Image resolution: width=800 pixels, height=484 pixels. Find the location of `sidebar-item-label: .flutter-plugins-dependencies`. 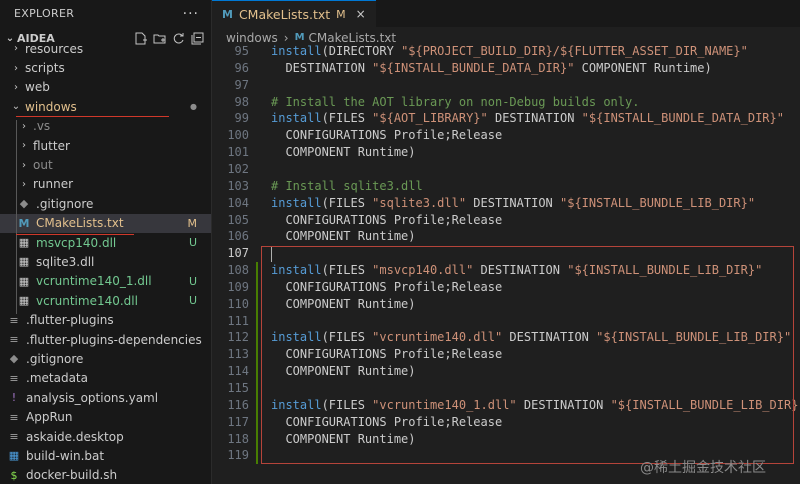

sidebar-item-label: .flutter-plugins-dependencies is located at coordinates (114, 339).